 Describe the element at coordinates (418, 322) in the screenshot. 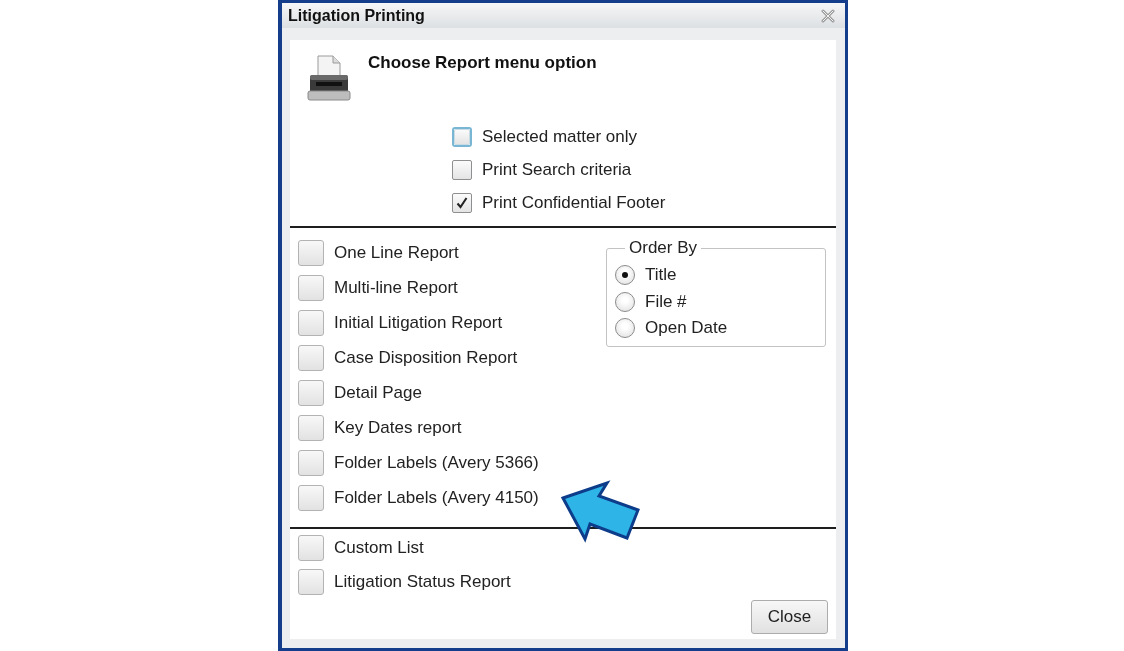

I see `report-label: Initial Litigation Report` at that location.